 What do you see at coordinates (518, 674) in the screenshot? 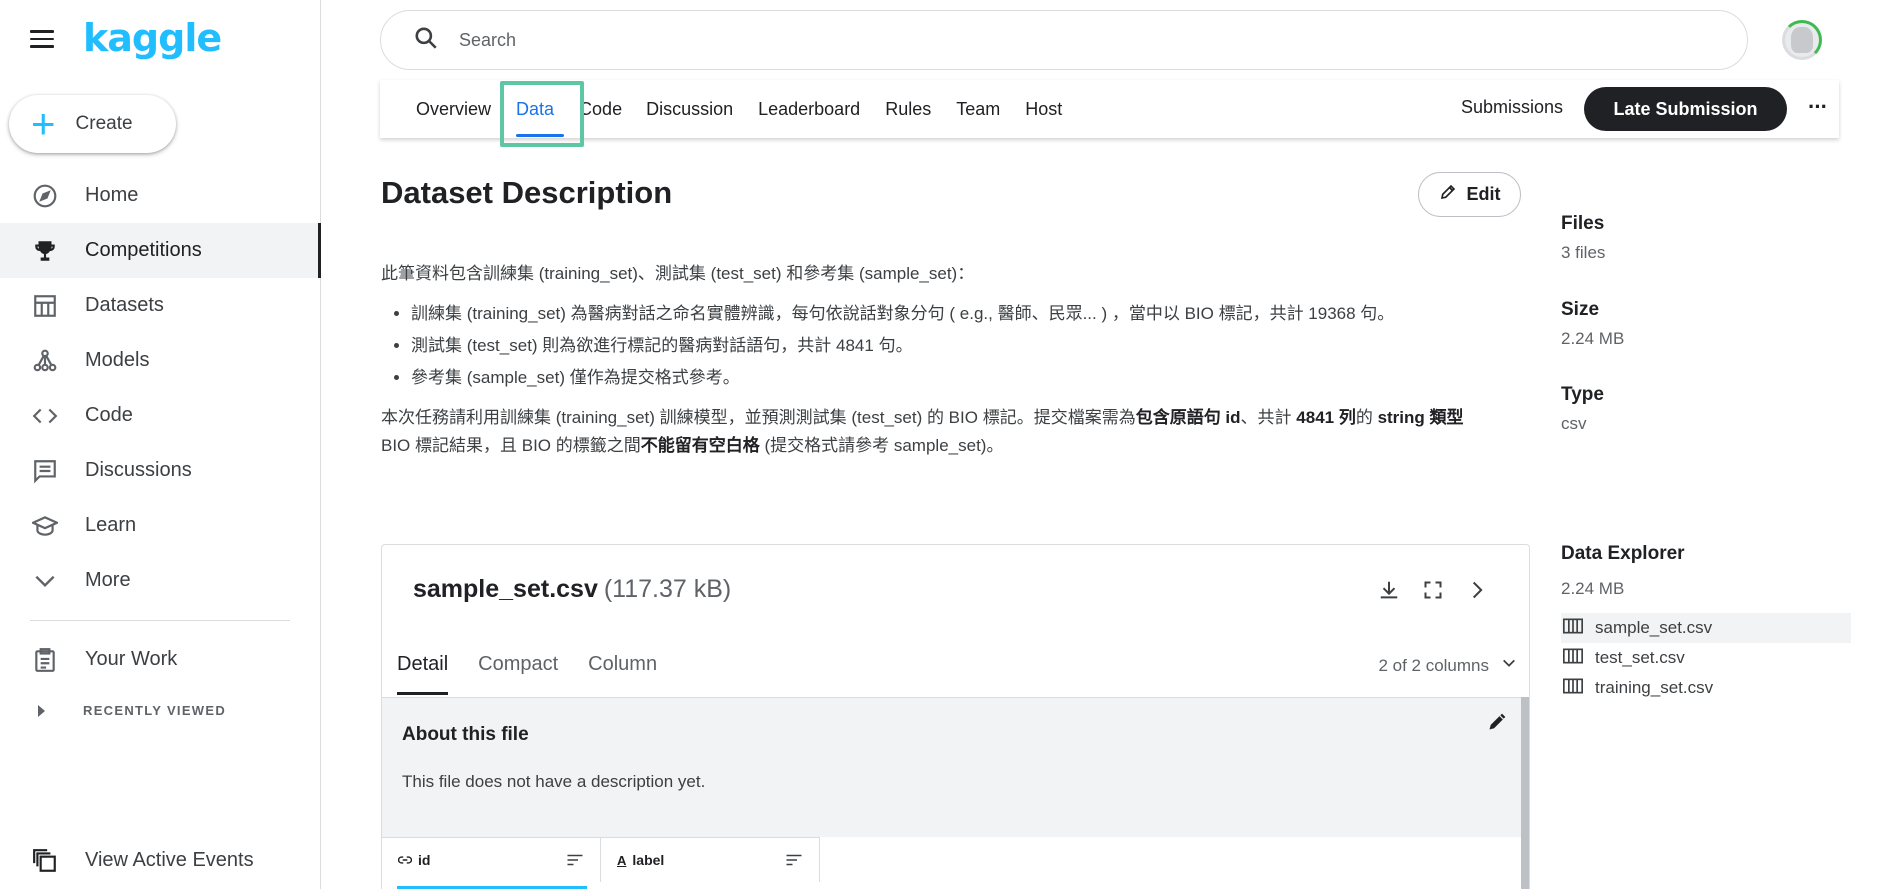
I see `tab-compact: Compact` at bounding box center [518, 674].